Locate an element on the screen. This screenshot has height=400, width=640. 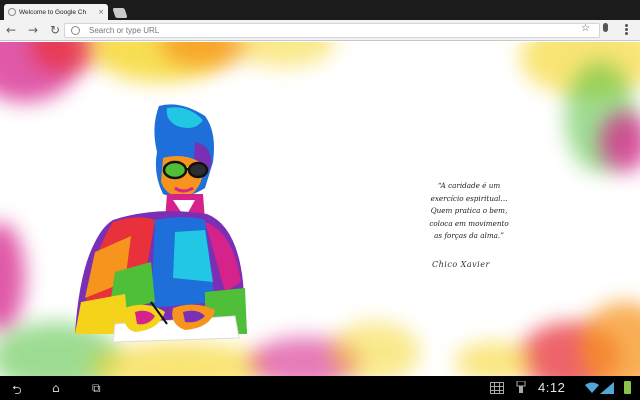
microphone-icon is located at coordinates (605, 27).